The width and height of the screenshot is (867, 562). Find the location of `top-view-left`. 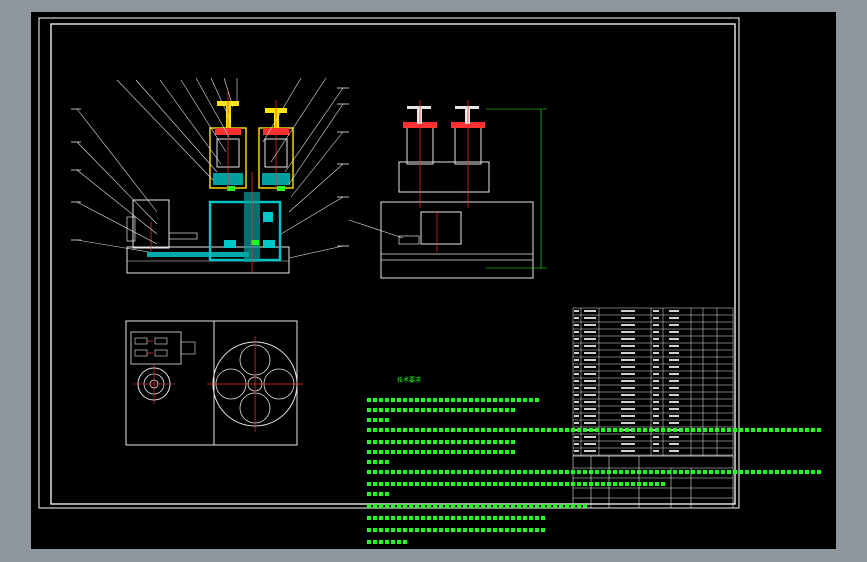

top-view-left is located at coordinates (170, 383).